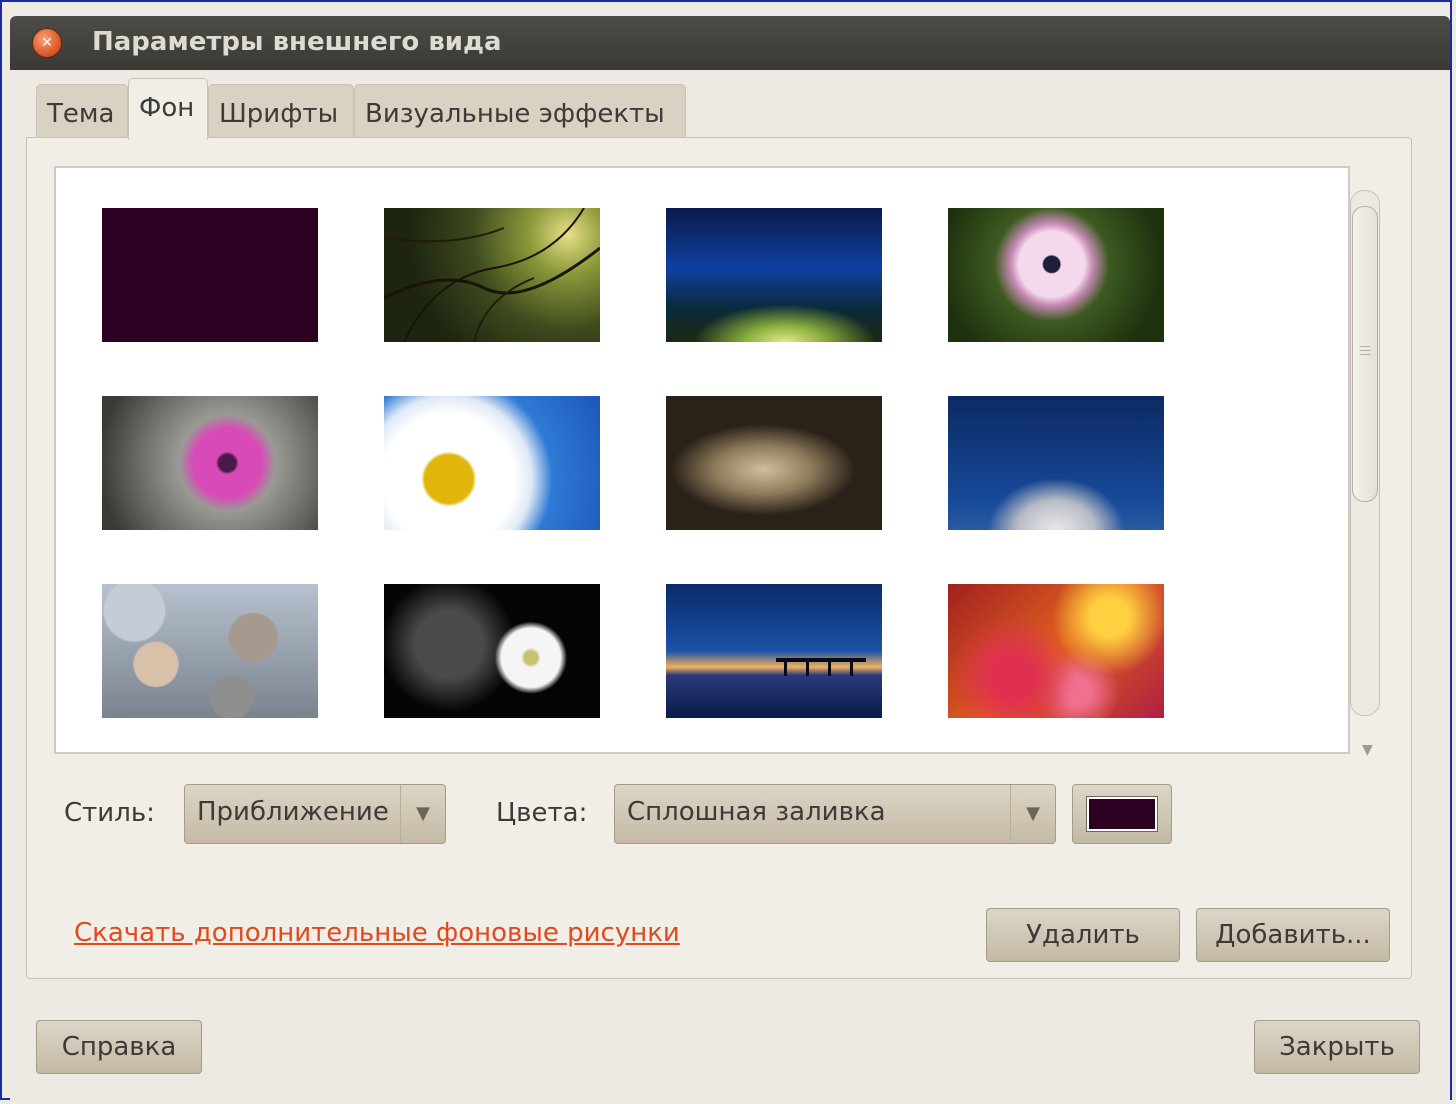 The height and width of the screenshot is (1104, 1456). Describe the element at coordinates (1083, 935) in the screenshot. I see `remove-button: Удалить` at that location.